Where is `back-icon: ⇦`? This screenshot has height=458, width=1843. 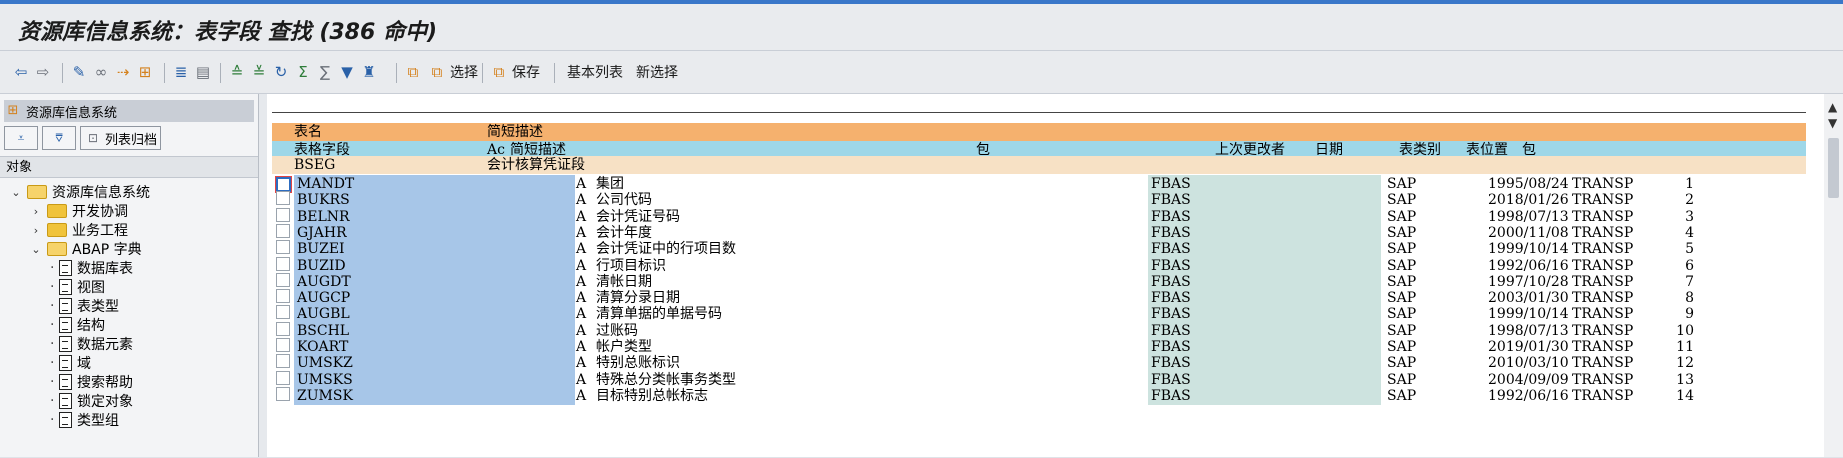
back-icon: ⇦ is located at coordinates (21, 72).